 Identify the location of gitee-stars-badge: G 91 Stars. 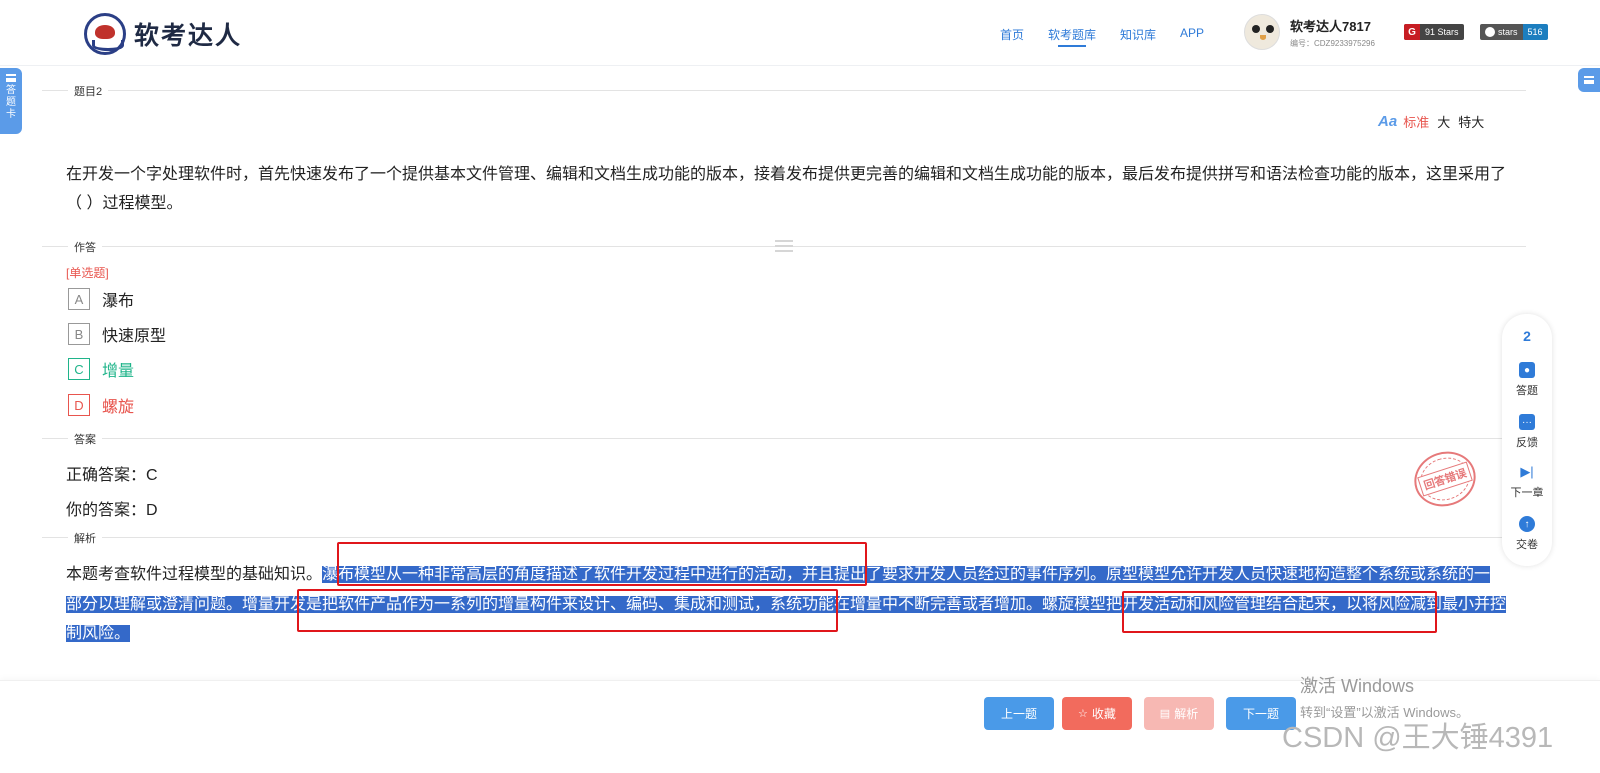
(1434, 32).